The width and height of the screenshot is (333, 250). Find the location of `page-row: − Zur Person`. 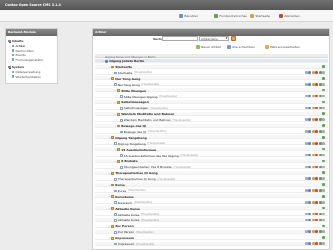

page-row: − Zur Person is located at coordinates (211, 226).